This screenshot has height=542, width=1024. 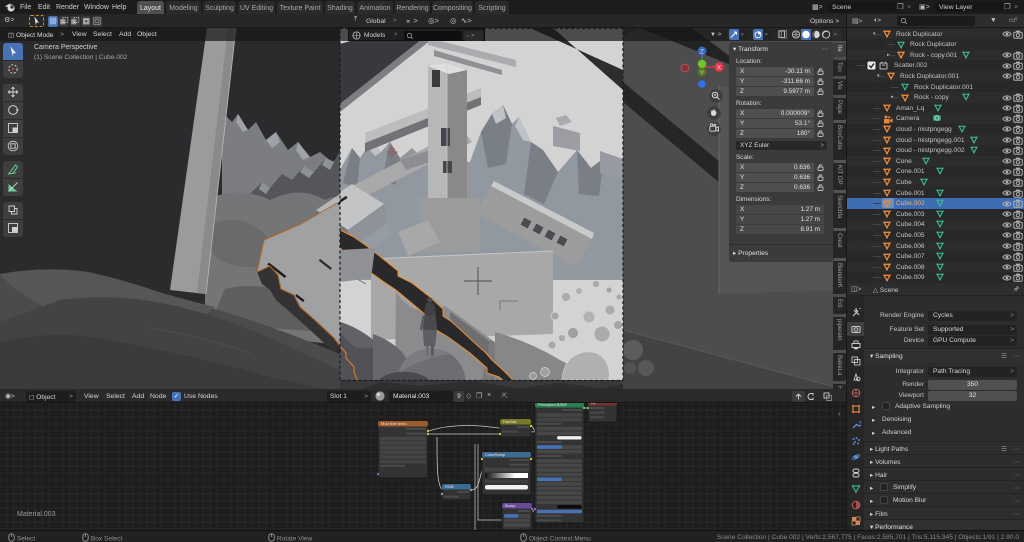 What do you see at coordinates (510, 505) in the screenshot?
I see `svg-text: Bump` at bounding box center [510, 505].